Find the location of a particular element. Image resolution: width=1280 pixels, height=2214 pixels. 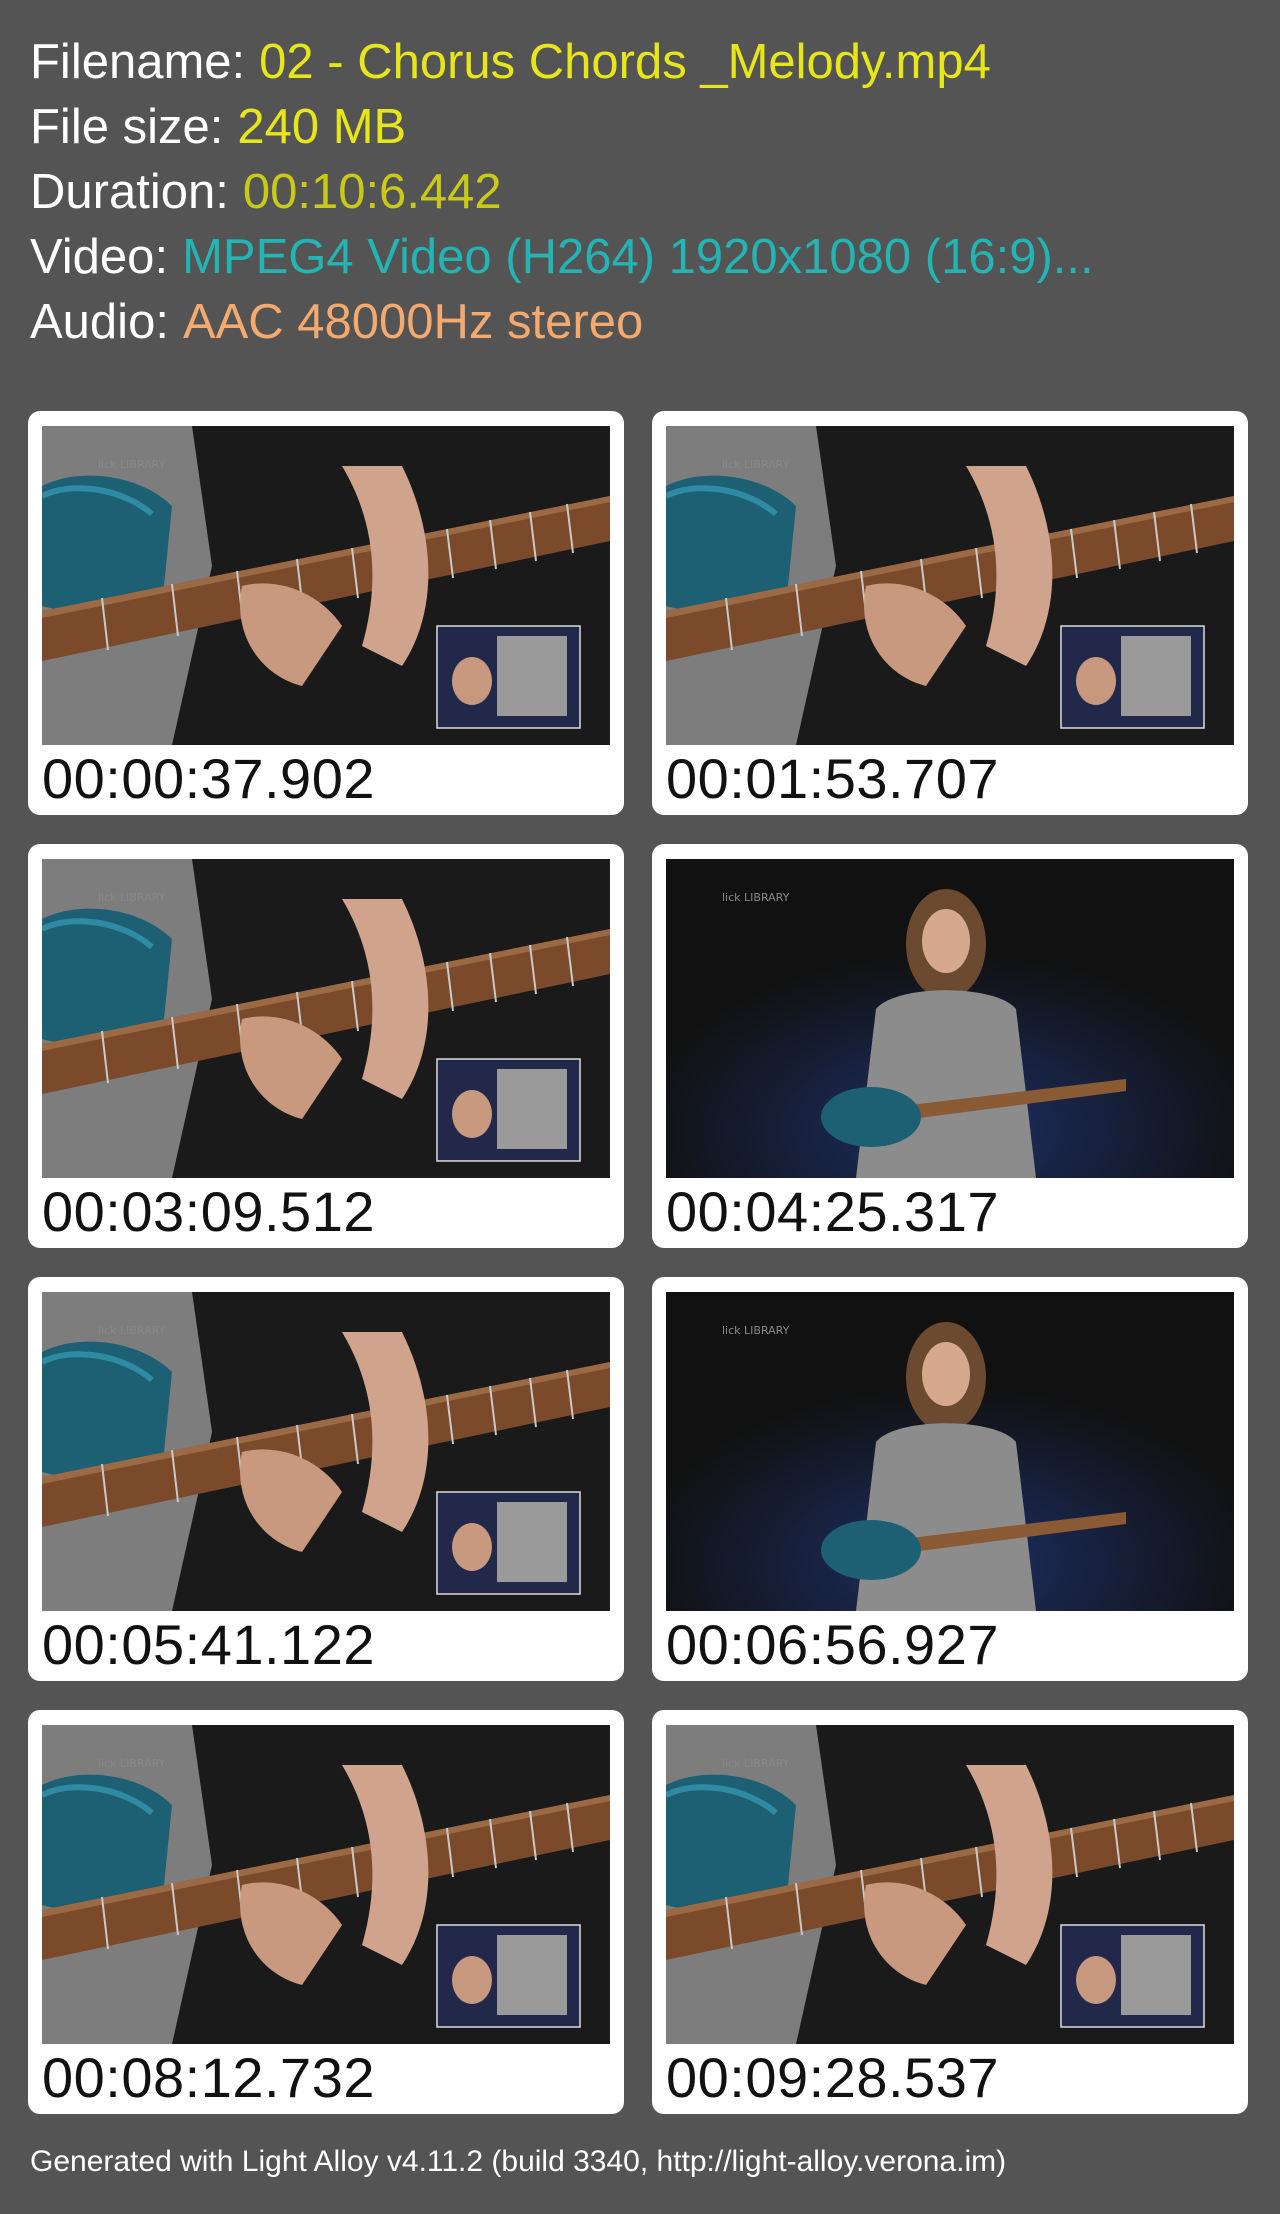

frame-timestamp: 00:05:41.122 is located at coordinates (208, 1644).